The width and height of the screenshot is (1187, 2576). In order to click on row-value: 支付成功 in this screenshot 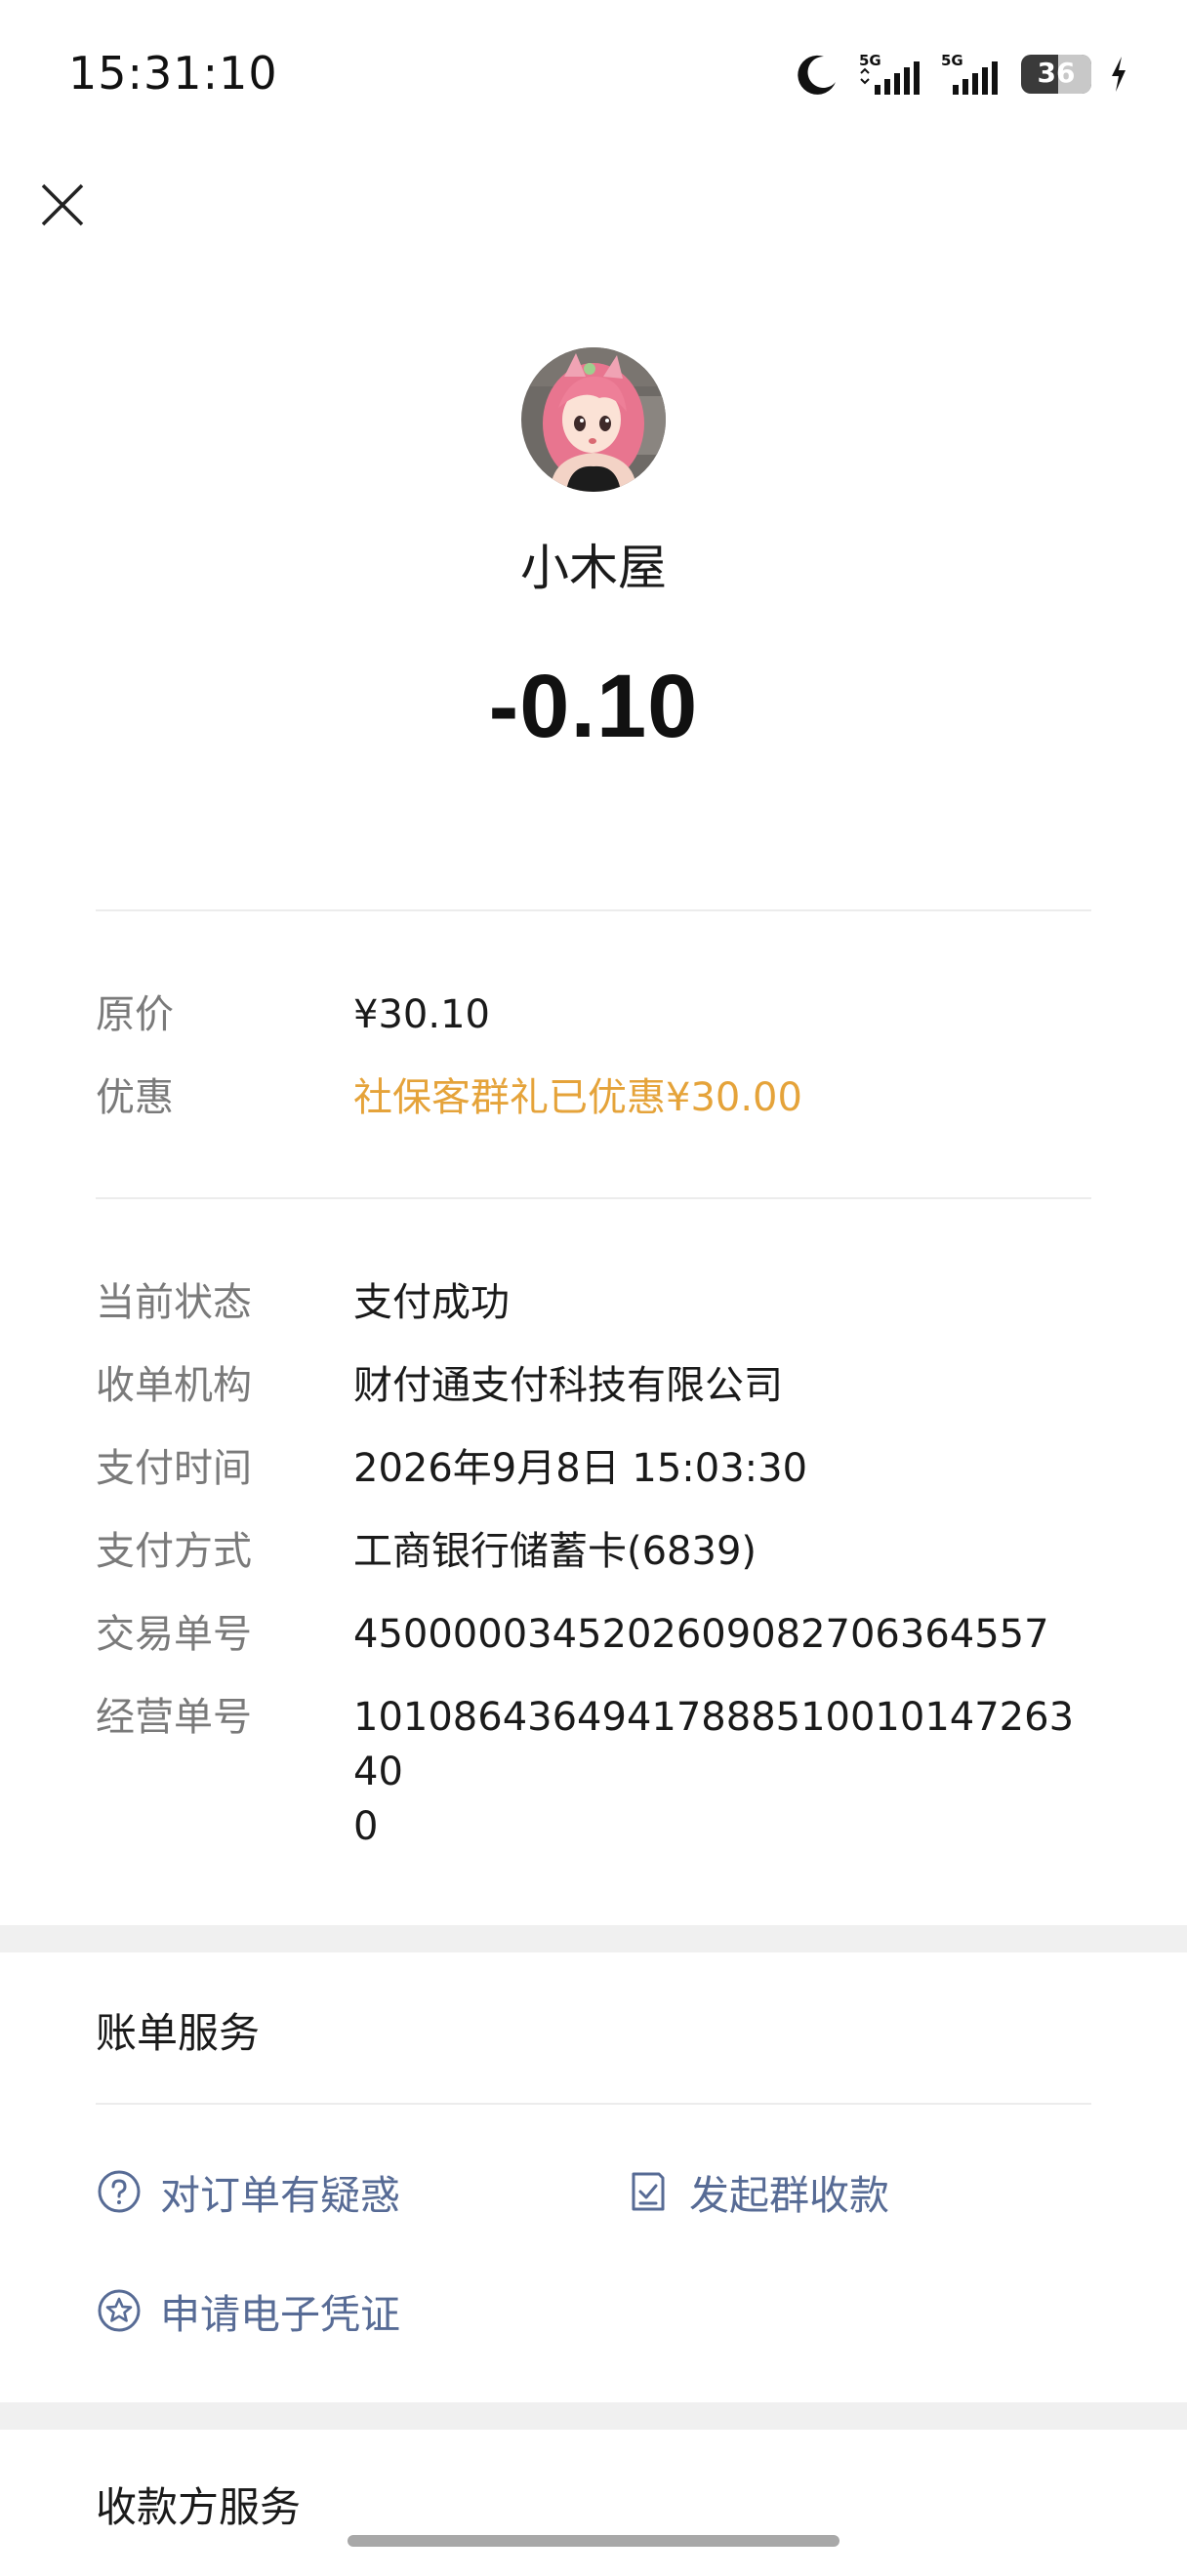, I will do `click(431, 1302)`.